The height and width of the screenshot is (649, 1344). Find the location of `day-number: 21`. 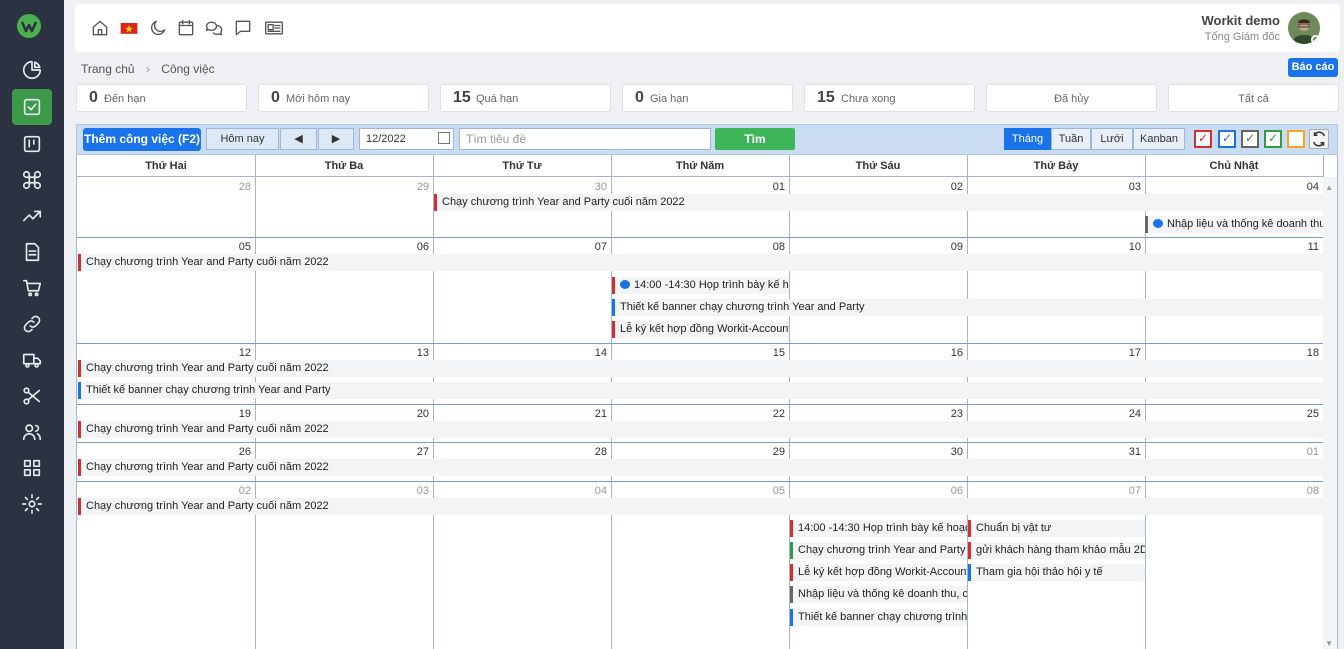

day-number: 21 is located at coordinates (592, 414).